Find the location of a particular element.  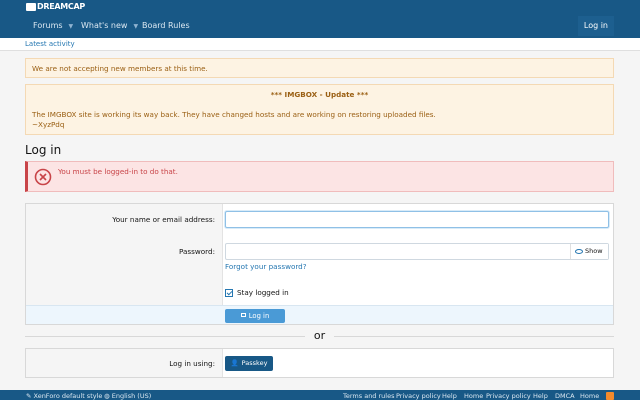

sub-nav: Latest activity is located at coordinates (320, 44).